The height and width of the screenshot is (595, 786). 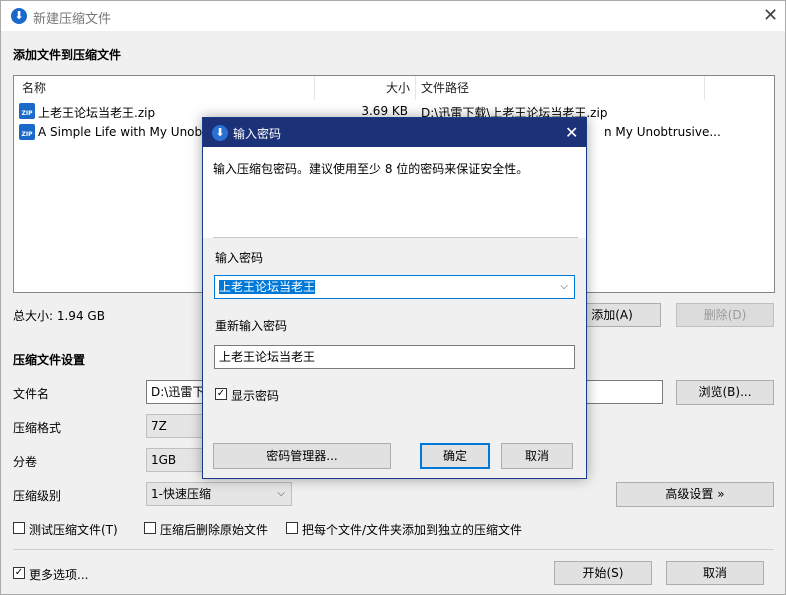 I want to click on show-password-checkbox: ✓, so click(x=221, y=394).